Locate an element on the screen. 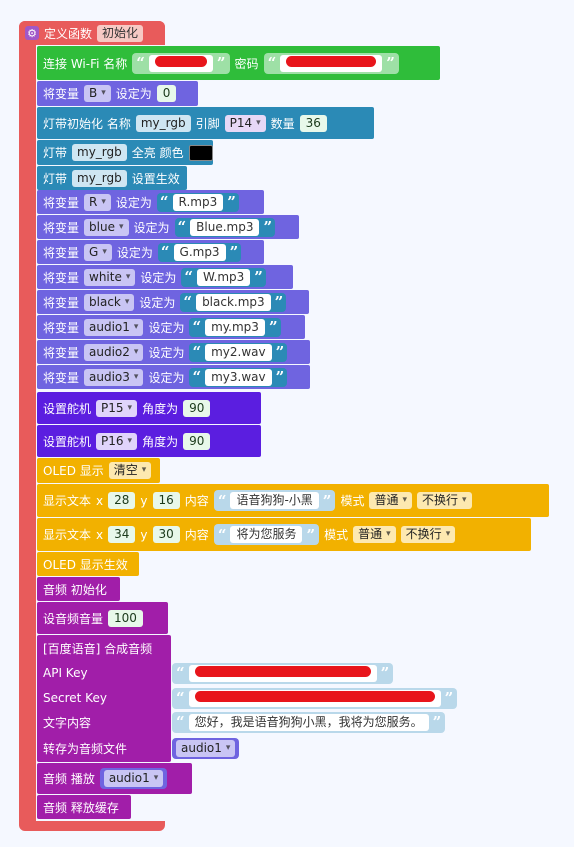 The width and height of the screenshot is (574, 847). set-variable-block: 将变量 R 设定为 “R.mp3” is located at coordinates (150, 202).